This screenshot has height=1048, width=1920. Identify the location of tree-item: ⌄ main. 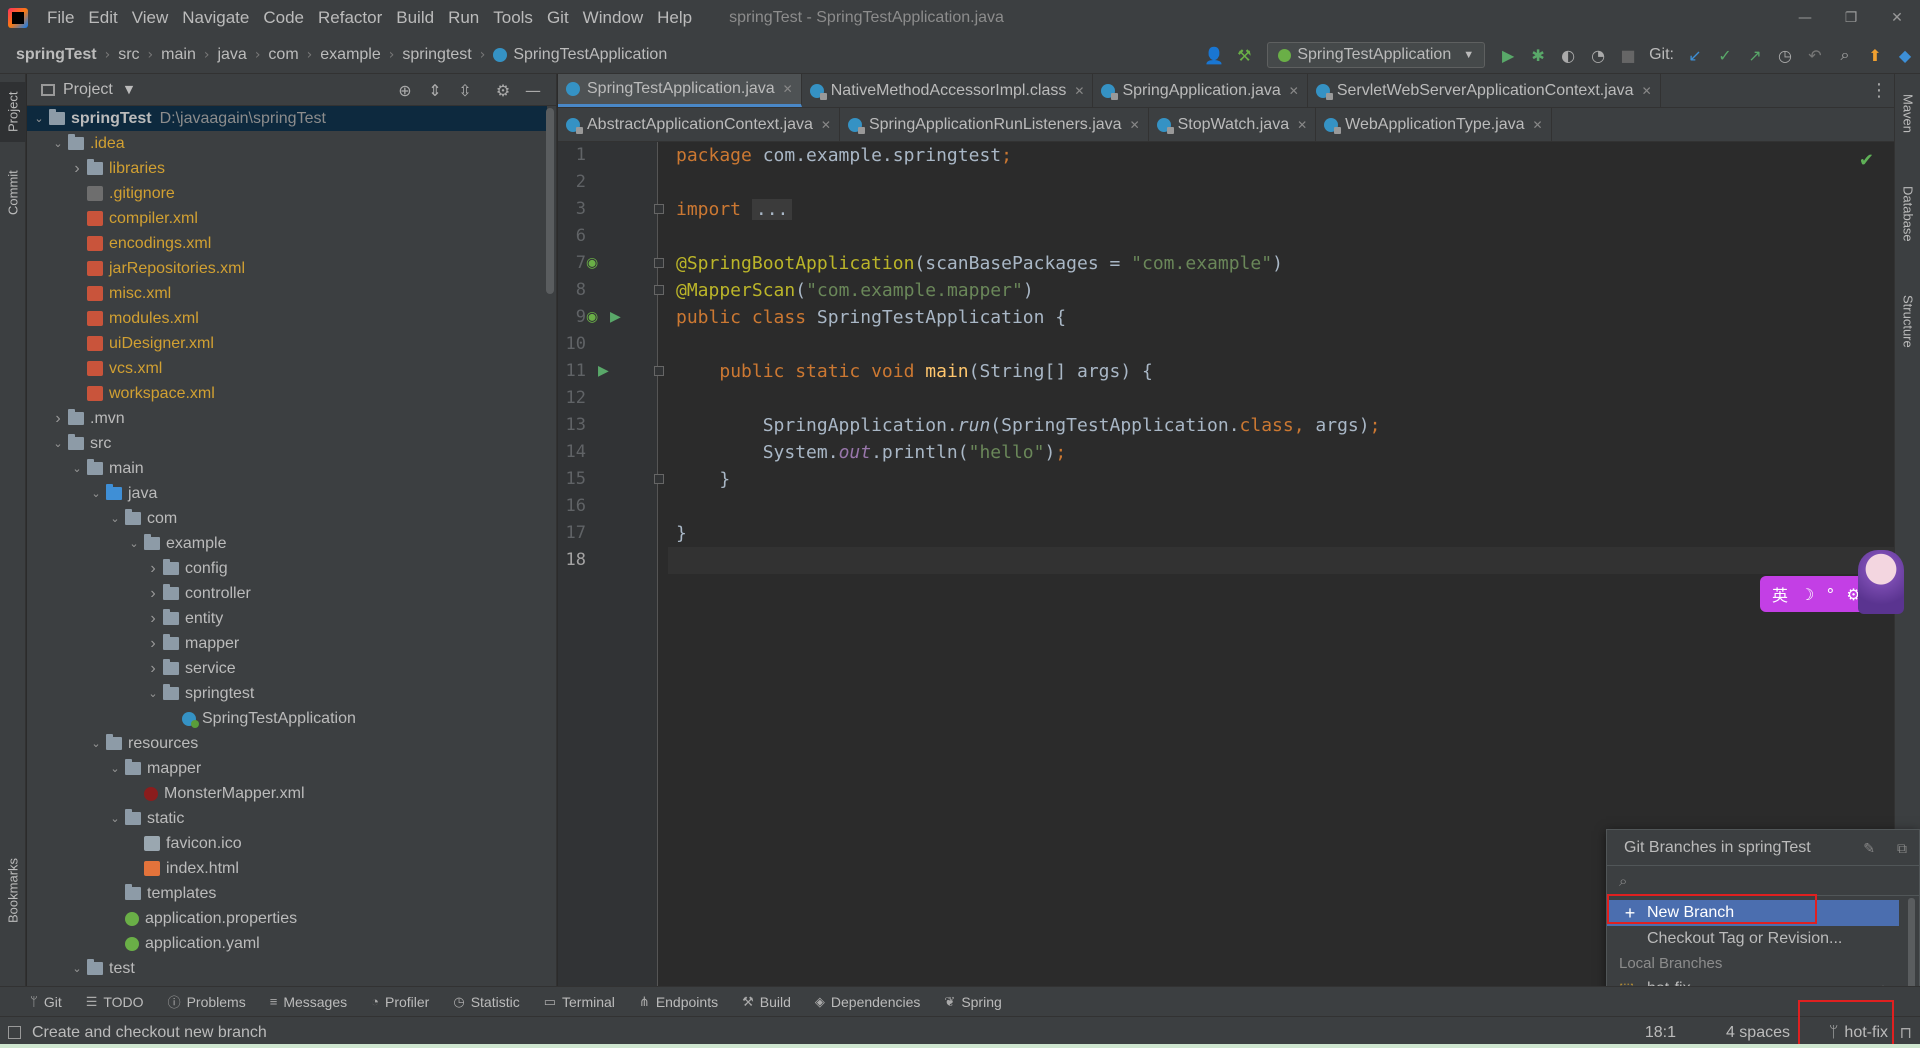
(287, 468).